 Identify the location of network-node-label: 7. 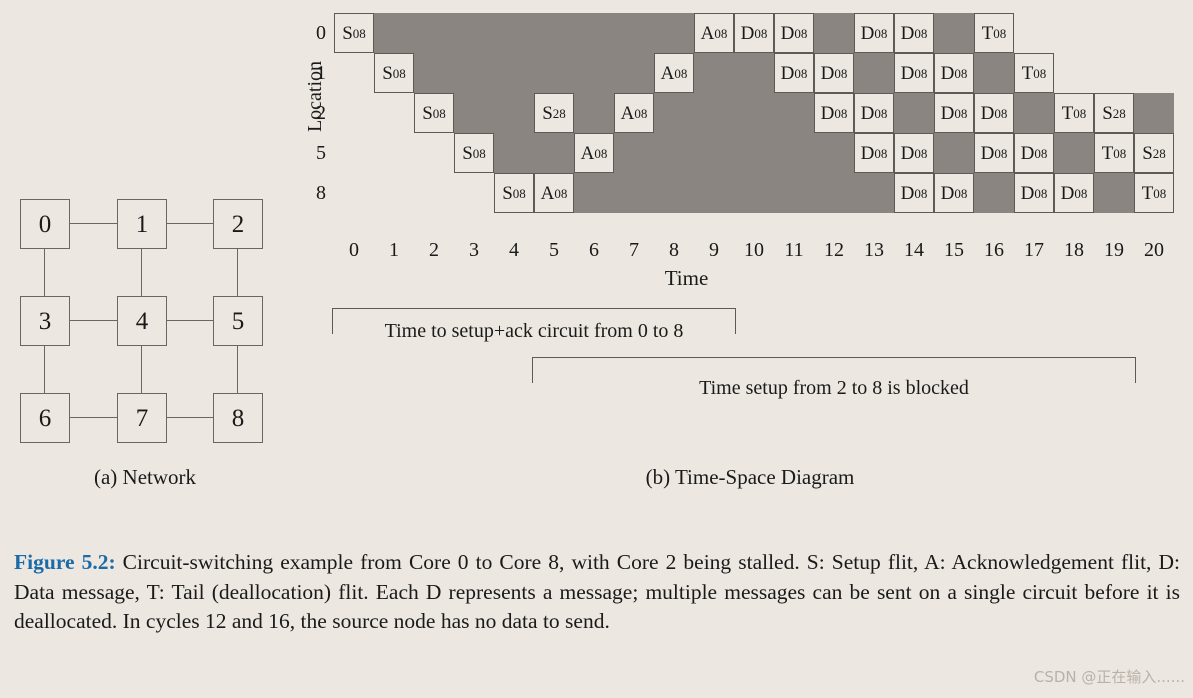
(142, 418).